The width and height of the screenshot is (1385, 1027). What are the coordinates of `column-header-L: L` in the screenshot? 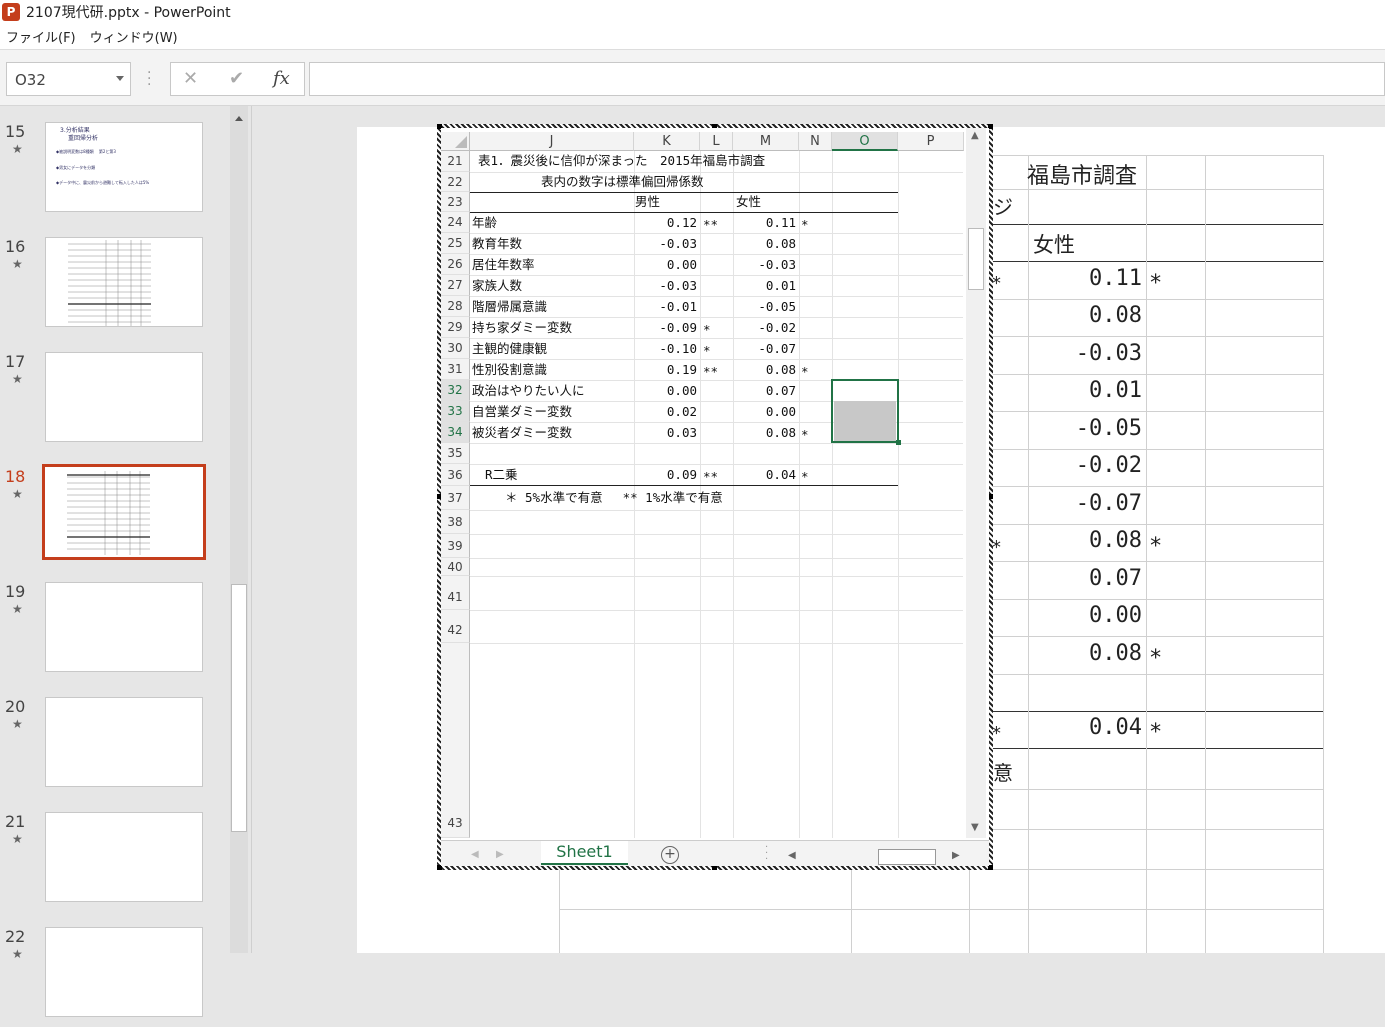 It's located at (716, 141).